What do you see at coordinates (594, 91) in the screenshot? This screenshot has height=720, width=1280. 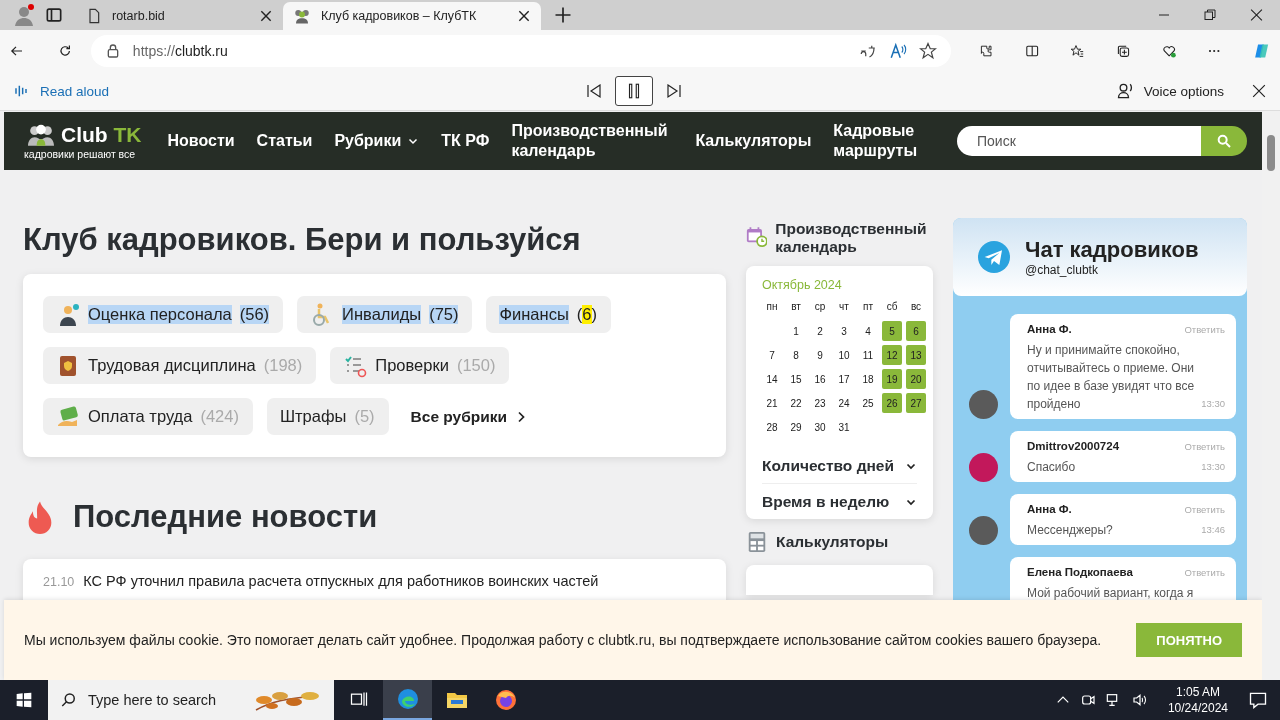 I see `previous-icon` at bounding box center [594, 91].